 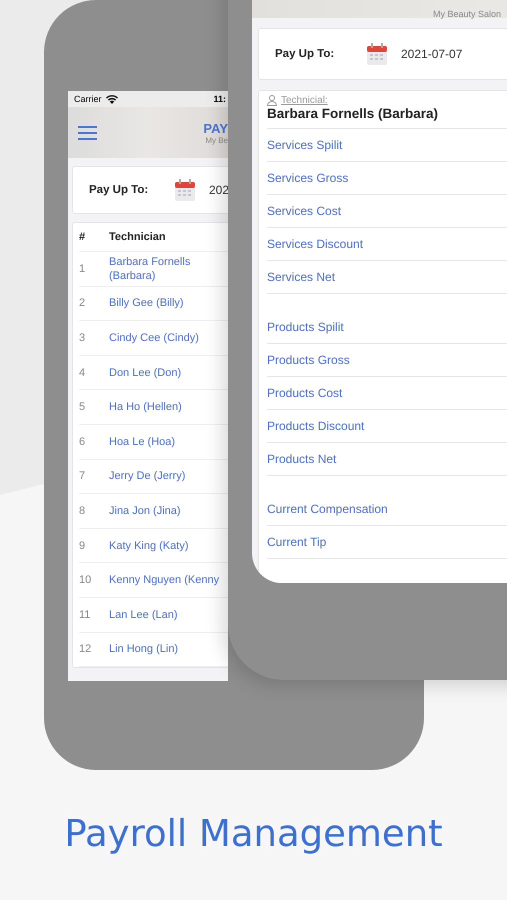 I want to click on payroll-item: Current Compensation, so click(x=327, y=509).